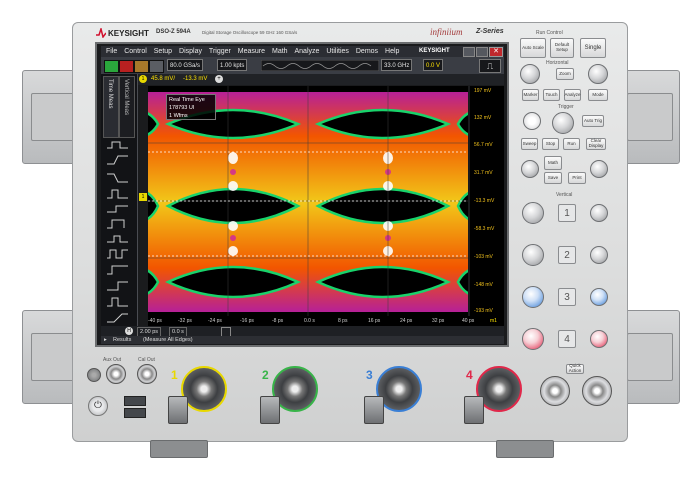  What do you see at coordinates (598, 95) in the screenshot?
I see `mode-button: Mode` at bounding box center [598, 95].